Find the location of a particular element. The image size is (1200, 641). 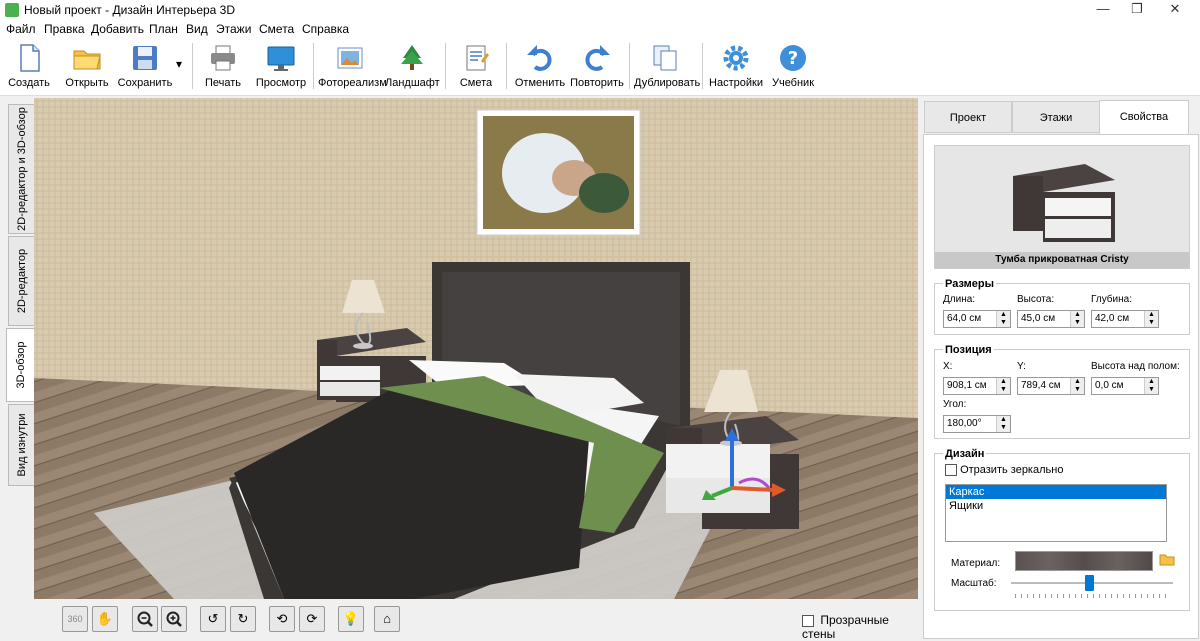

viewport-toolbar: 360 ✋ ↺ ↻ ⟲ ⟳ 💡 ⌂ Прозрачные стены is located at coordinates (476, 620).